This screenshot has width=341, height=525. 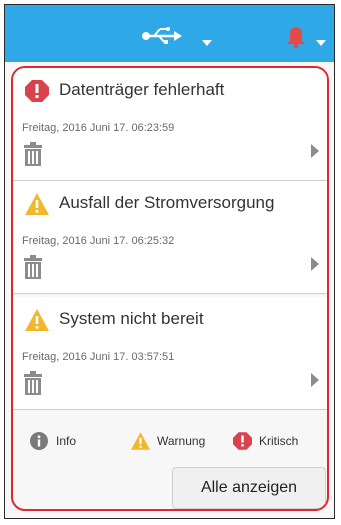 I want to click on alert-title: System nicht bereit, so click(x=131, y=318).